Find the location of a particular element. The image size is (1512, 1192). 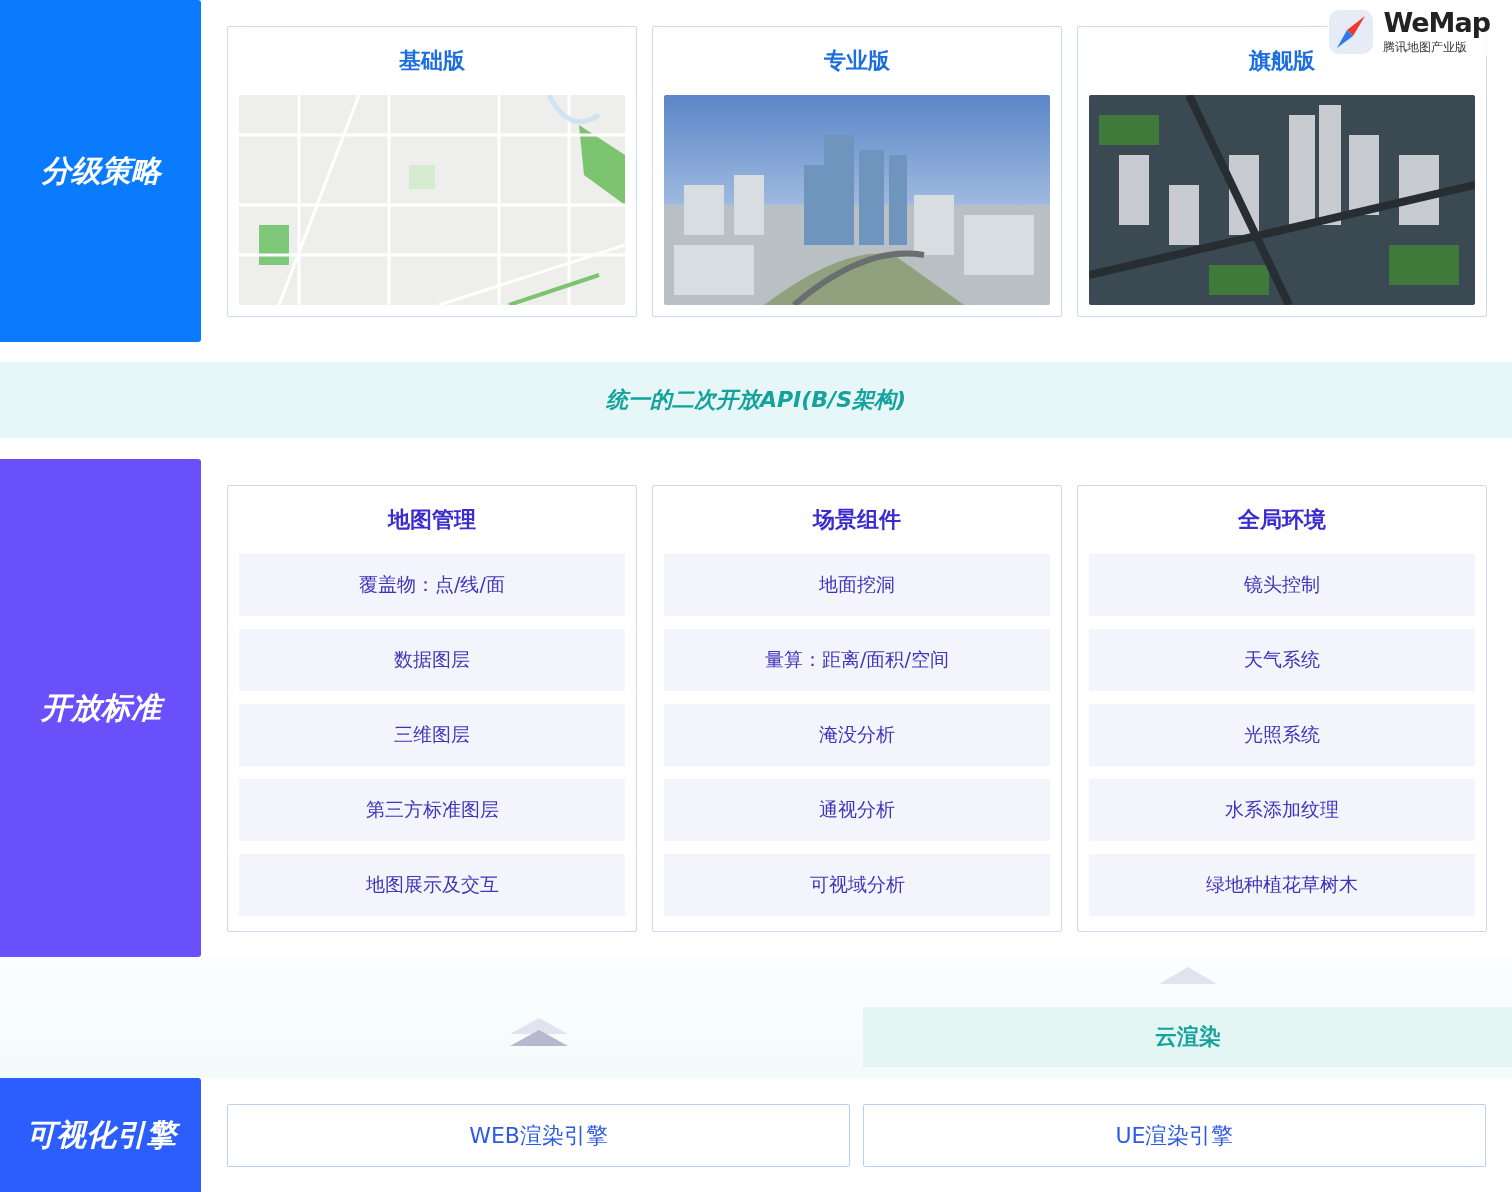

feature-item: 覆盖物：点/线/面 is located at coordinates (432, 585).